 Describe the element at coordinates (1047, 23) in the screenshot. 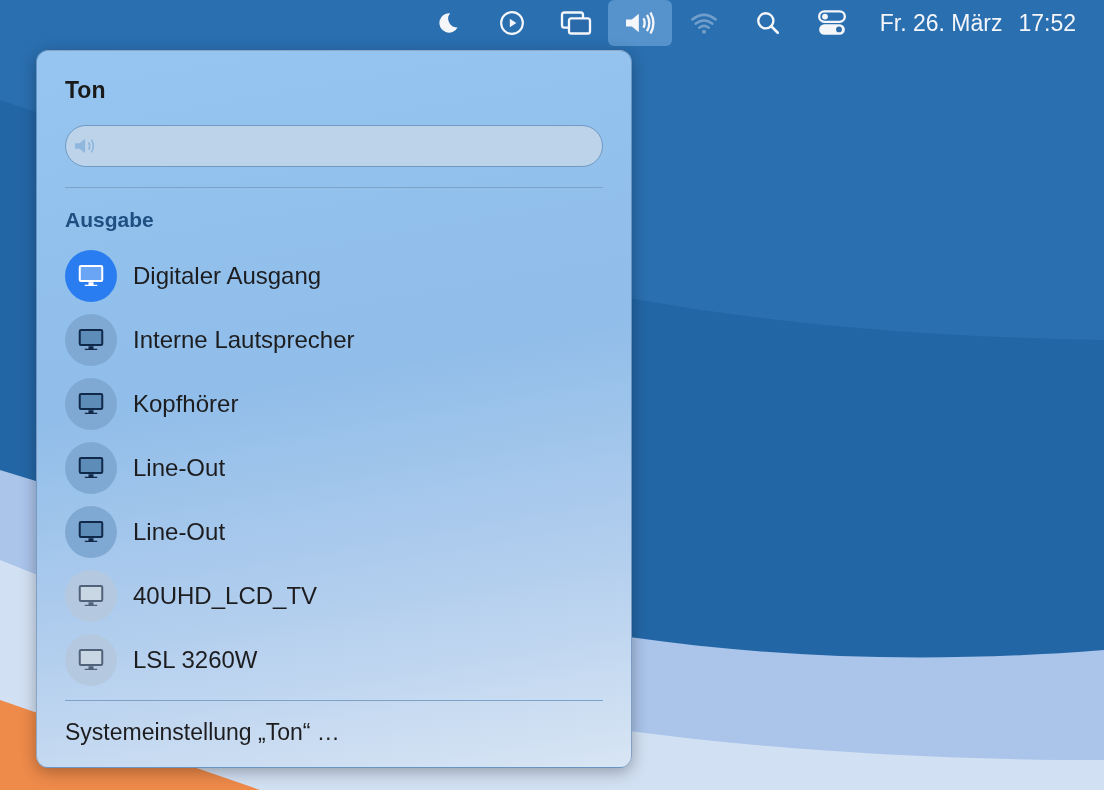

I see `menu-bar-clock: 17:52` at that location.